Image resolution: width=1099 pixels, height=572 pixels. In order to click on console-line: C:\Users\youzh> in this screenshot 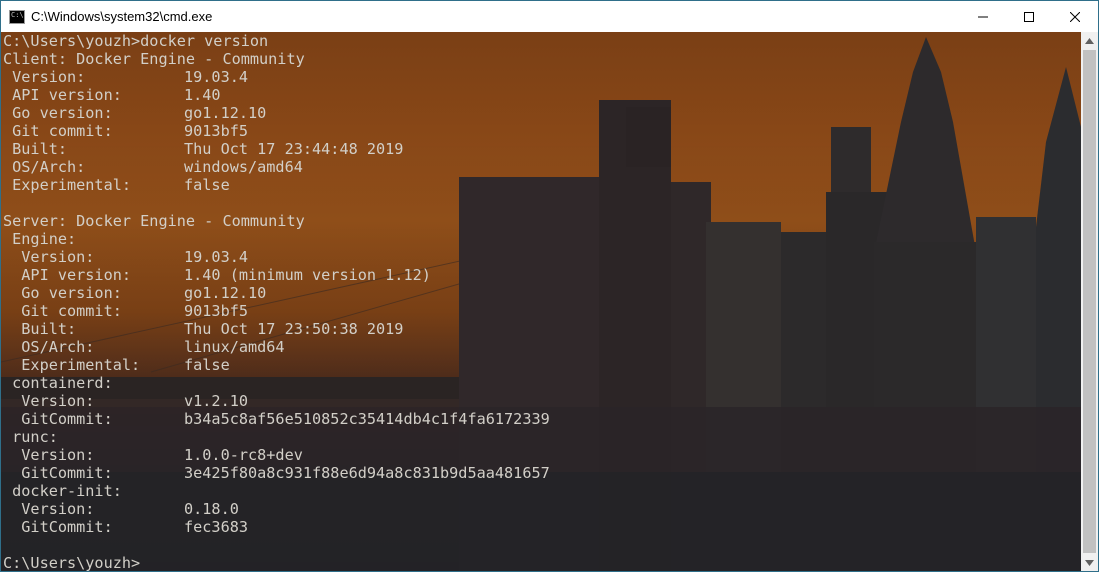, I will do `click(154, 562)`.